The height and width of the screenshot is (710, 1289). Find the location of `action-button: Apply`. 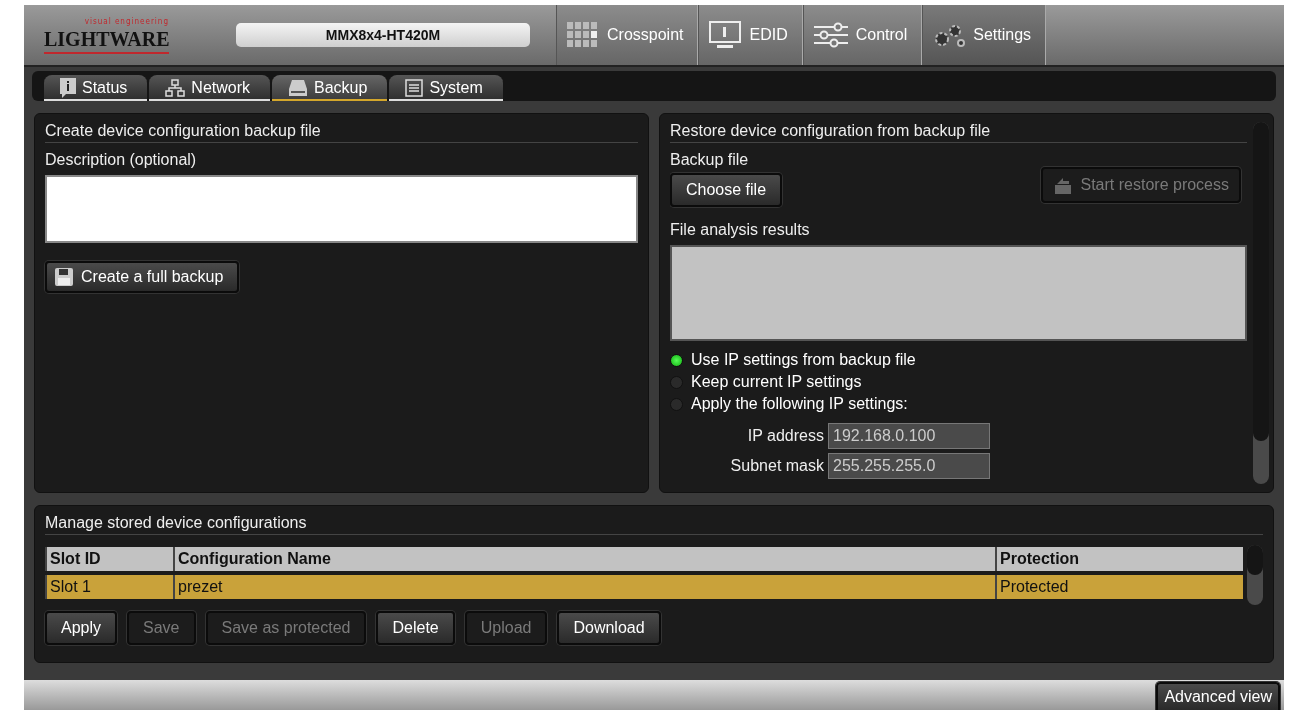

action-button: Apply is located at coordinates (81, 628).